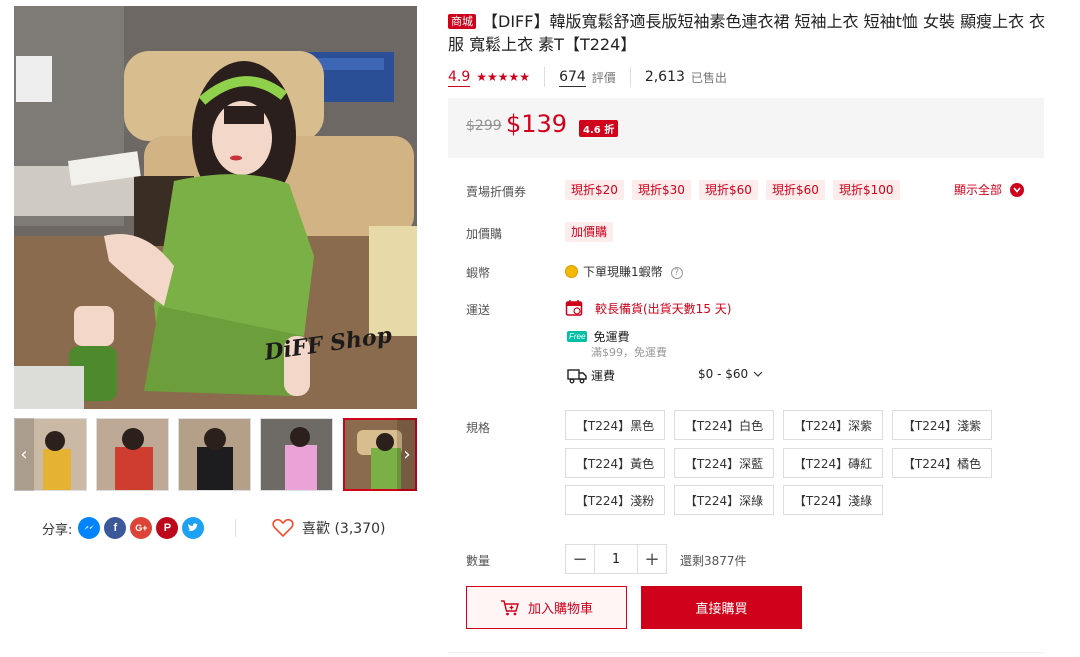 The image size is (1080, 657). Describe the element at coordinates (509, 607) in the screenshot. I see `cart-plus-icon` at that location.